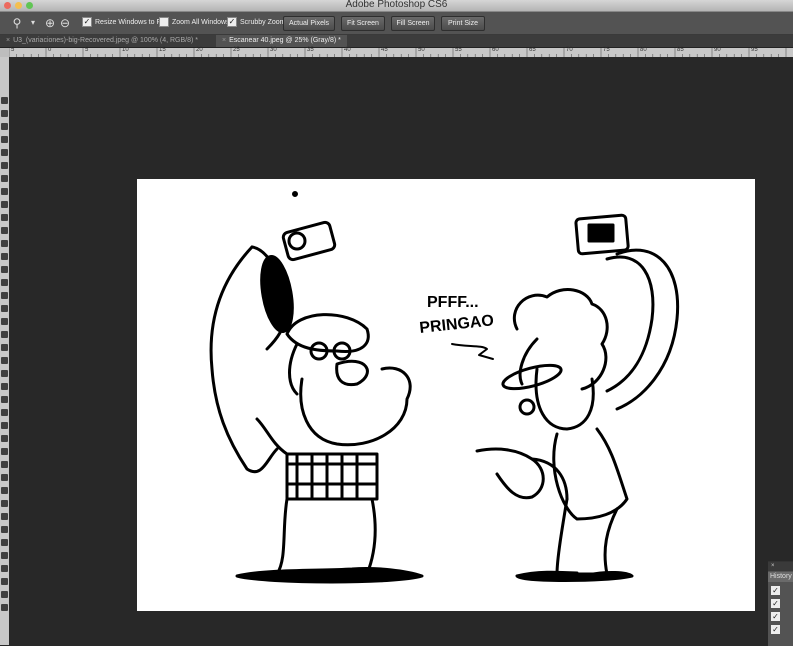  Describe the element at coordinates (33, 23) in the screenshot. I see `tool-preset-chevron-icon: ▾` at that location.